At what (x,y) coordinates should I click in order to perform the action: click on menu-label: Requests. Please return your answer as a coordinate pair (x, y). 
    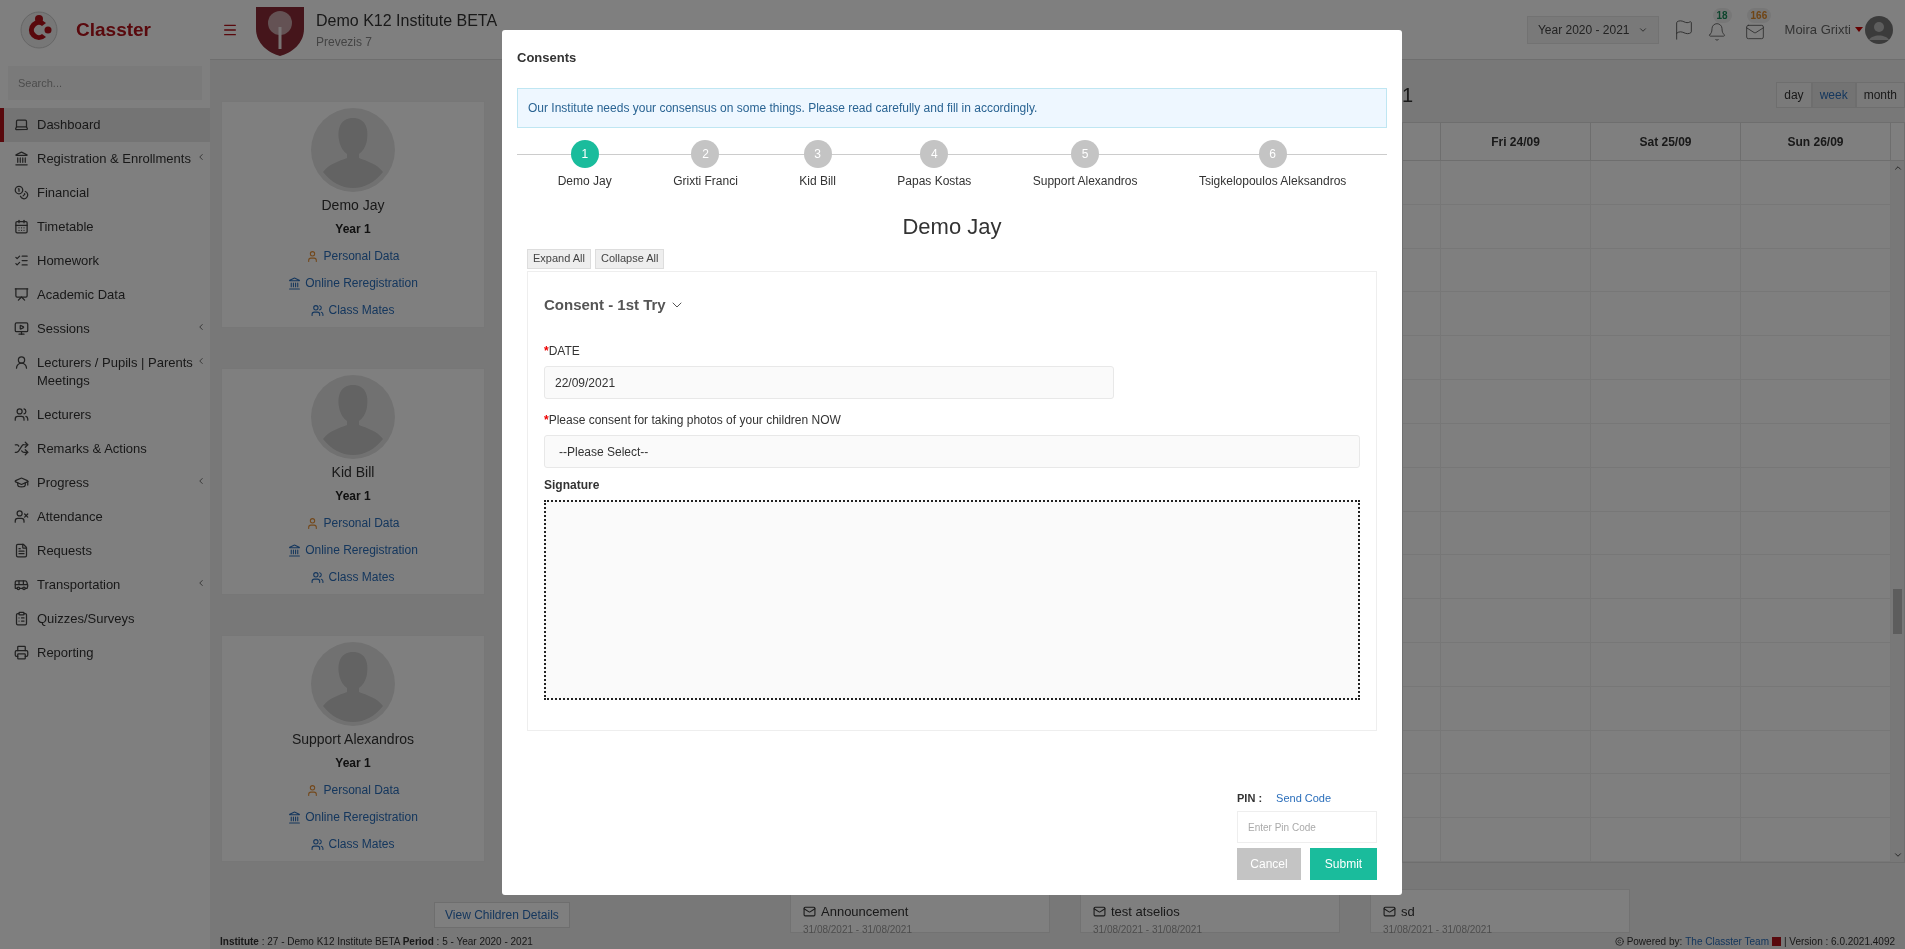
    Looking at the image, I should click on (65, 551).